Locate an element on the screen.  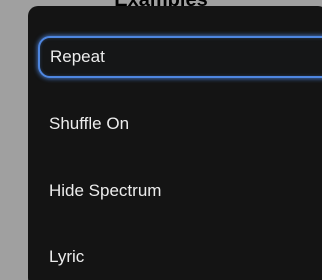
menu-item-lyric: Lyric is located at coordinates (179, 257).